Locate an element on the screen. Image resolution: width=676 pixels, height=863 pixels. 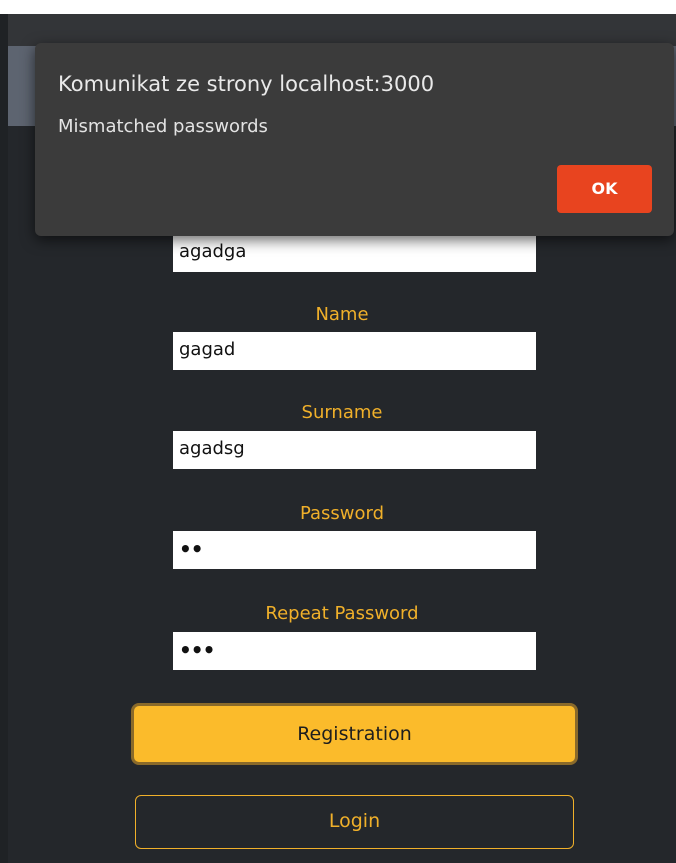
first-field-value: agadga is located at coordinates (213, 251).